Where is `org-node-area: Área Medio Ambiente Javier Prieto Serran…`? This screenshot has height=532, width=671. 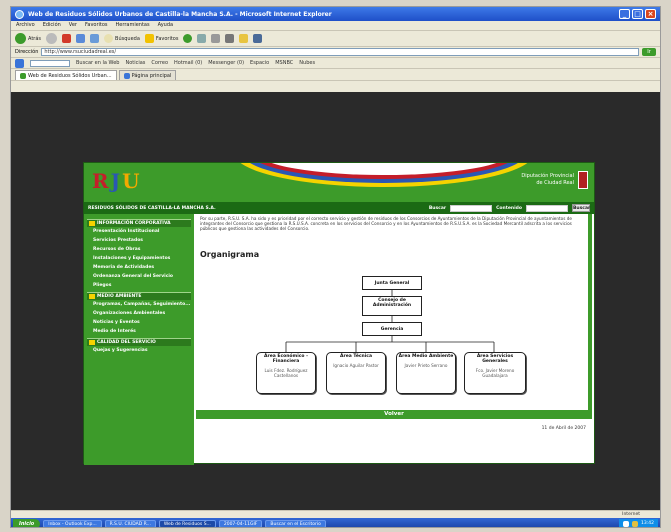 org-node-area: Área Medio Ambiente Javier Prieto Serran… is located at coordinates (426, 373).